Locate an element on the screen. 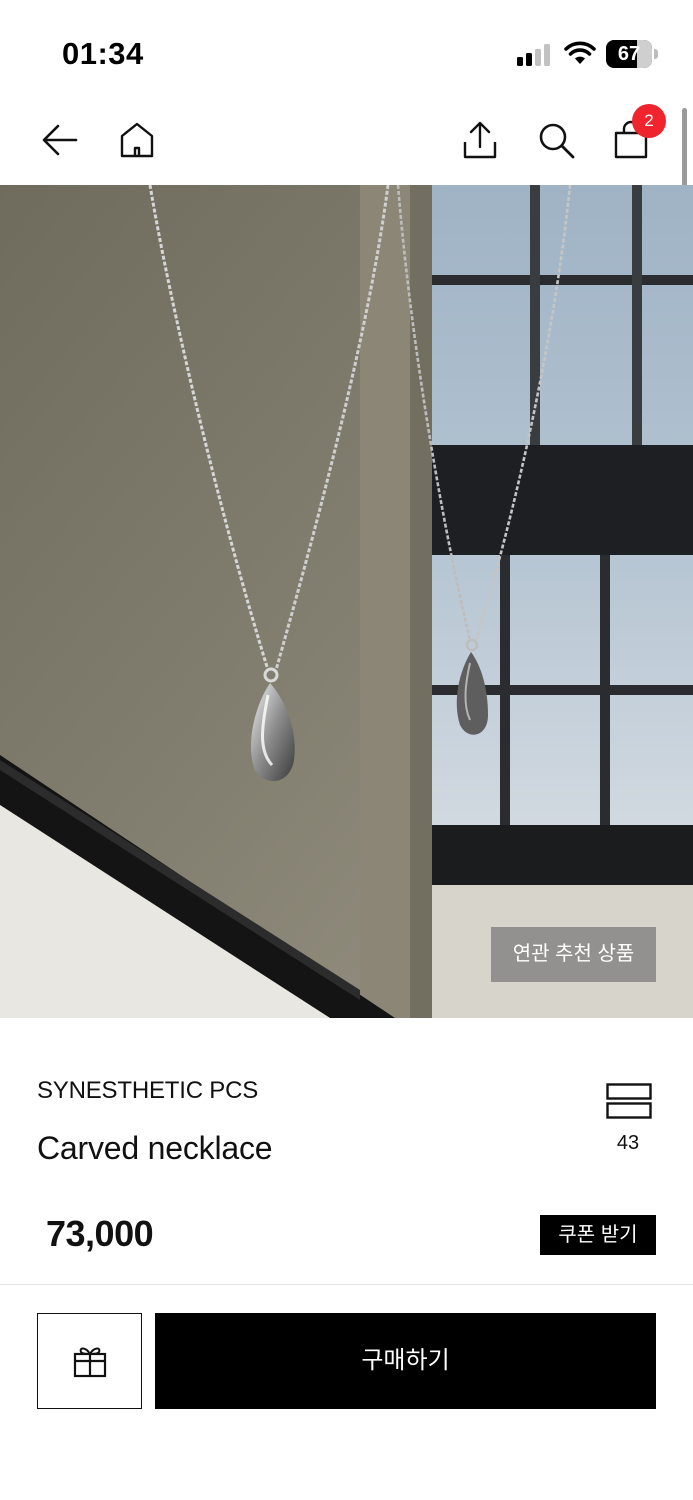  home-icon is located at coordinates (137, 140).